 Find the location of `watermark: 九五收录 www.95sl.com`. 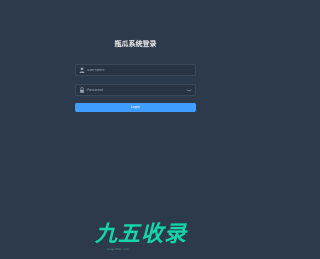

watermark: 九五收录 www.95sl.com is located at coordinates (155, 237).